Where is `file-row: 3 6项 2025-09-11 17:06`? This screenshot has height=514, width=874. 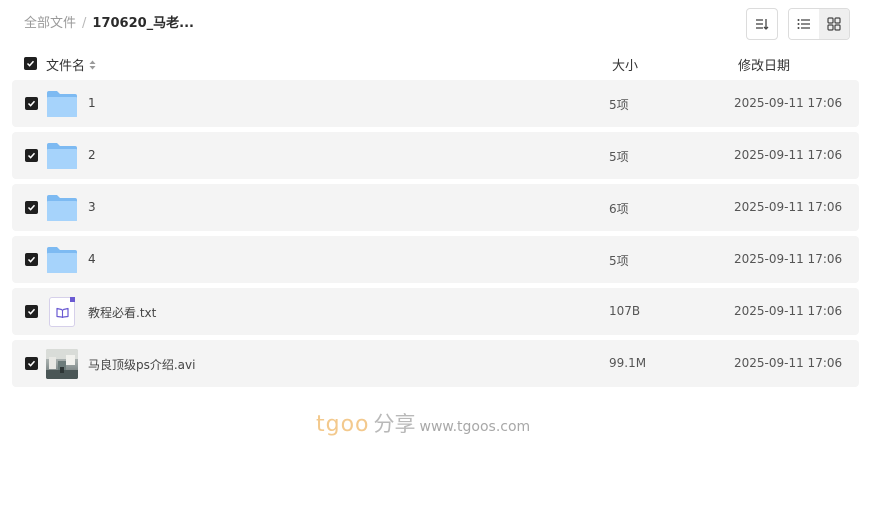
file-row: 3 6项 2025-09-11 17:06 is located at coordinates (435, 207).